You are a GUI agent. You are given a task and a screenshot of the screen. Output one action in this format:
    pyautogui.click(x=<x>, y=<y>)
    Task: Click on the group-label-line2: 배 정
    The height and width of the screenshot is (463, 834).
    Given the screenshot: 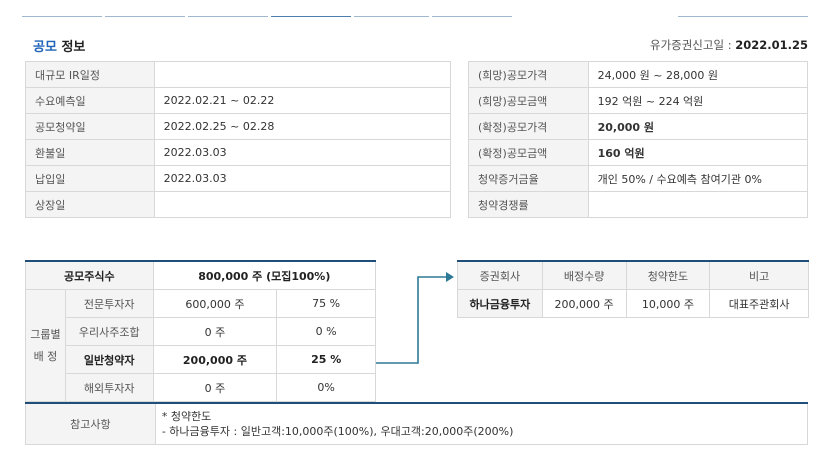 What is the action you would take?
    pyautogui.click(x=45, y=356)
    